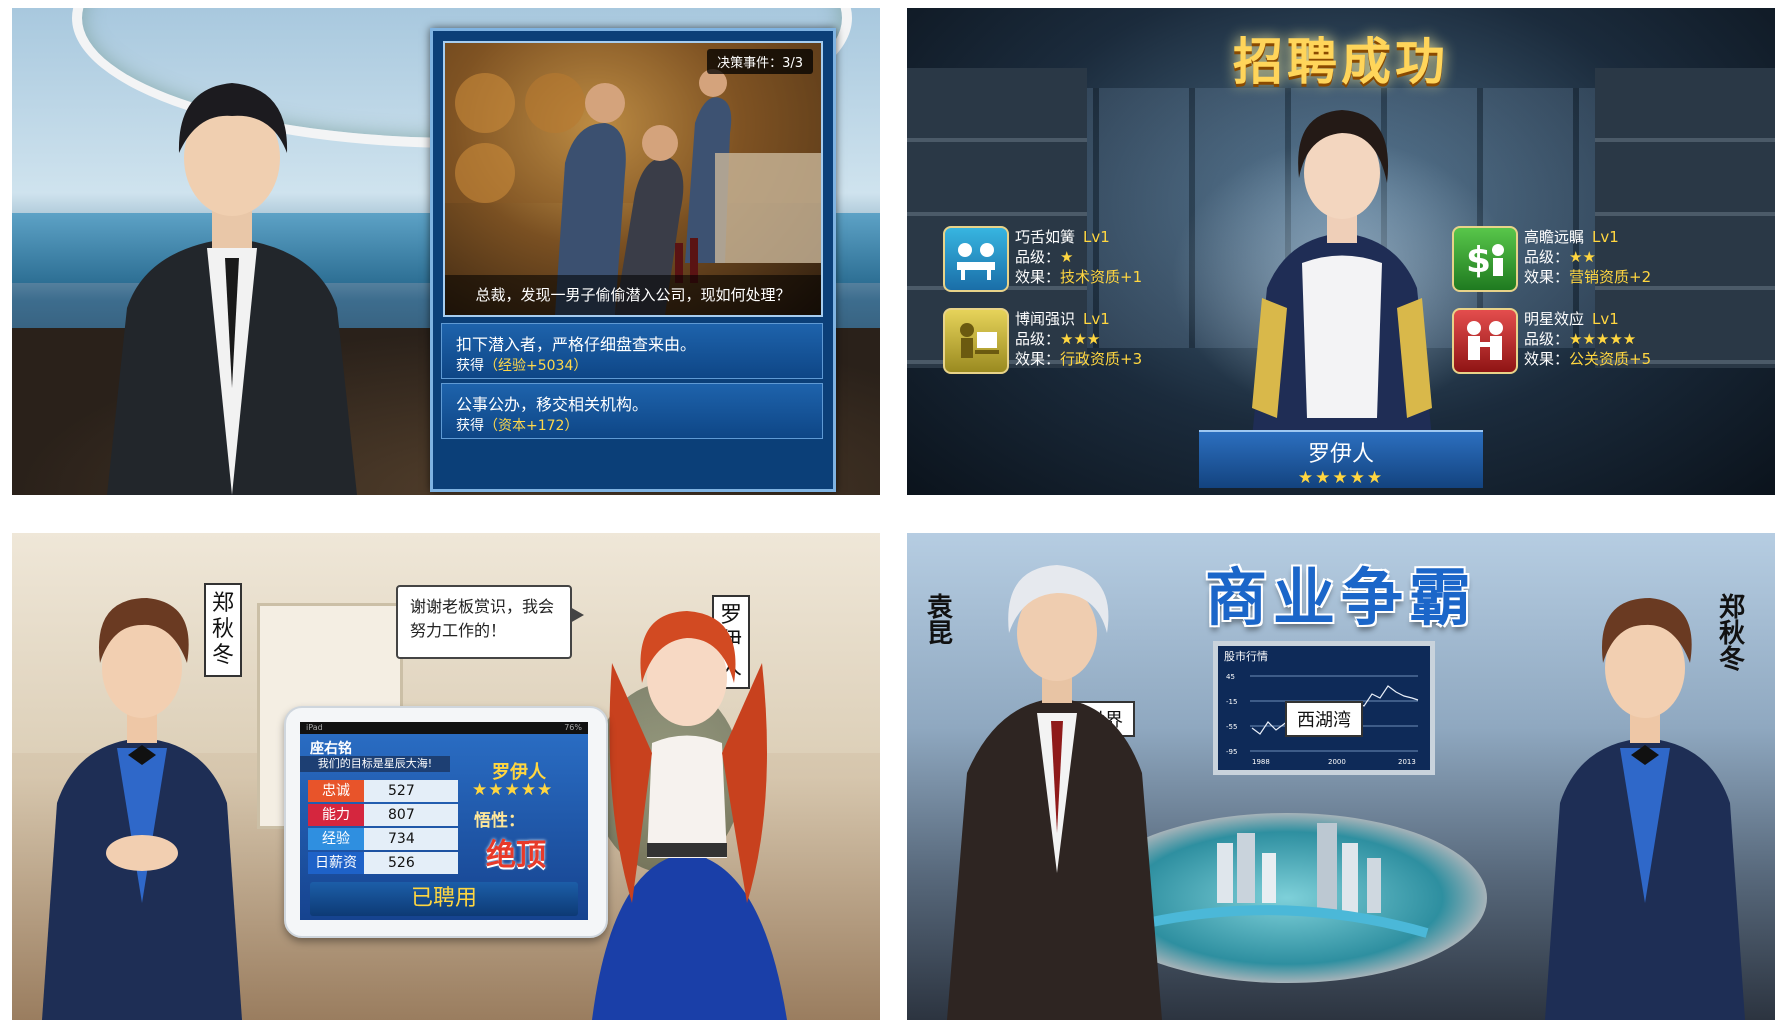 This screenshot has width=1786, height=1029. I want to click on effect-value: 营销资质+2, so click(1610, 277).